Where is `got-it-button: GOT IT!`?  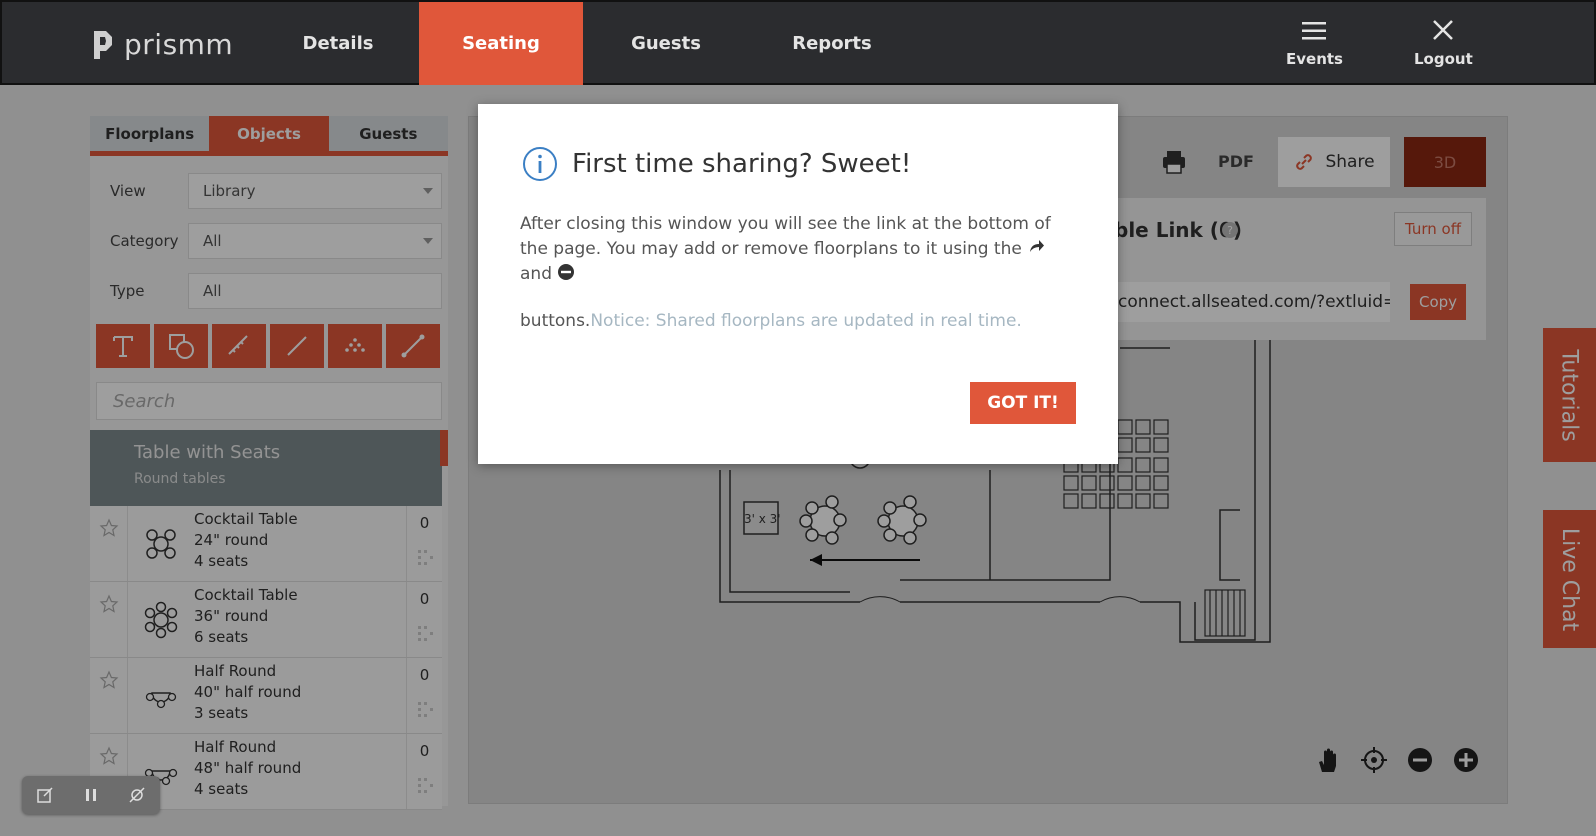 got-it-button: GOT IT! is located at coordinates (1023, 403).